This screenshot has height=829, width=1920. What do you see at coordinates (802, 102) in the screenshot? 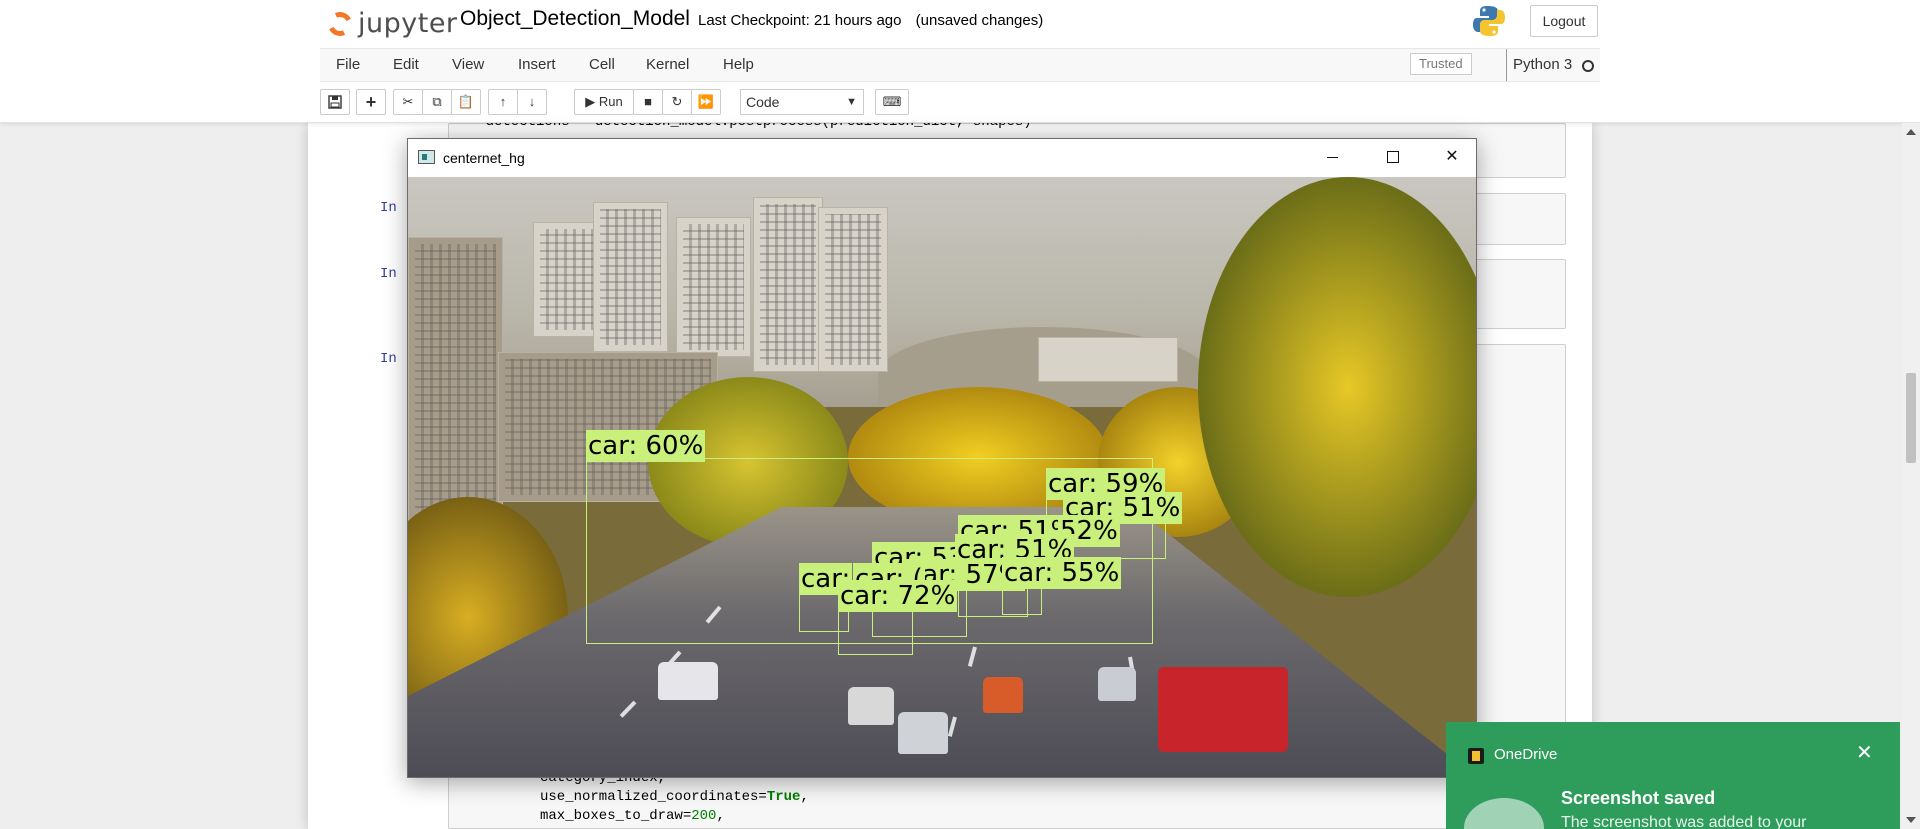
I see `cell-type-select: Code ▼` at bounding box center [802, 102].